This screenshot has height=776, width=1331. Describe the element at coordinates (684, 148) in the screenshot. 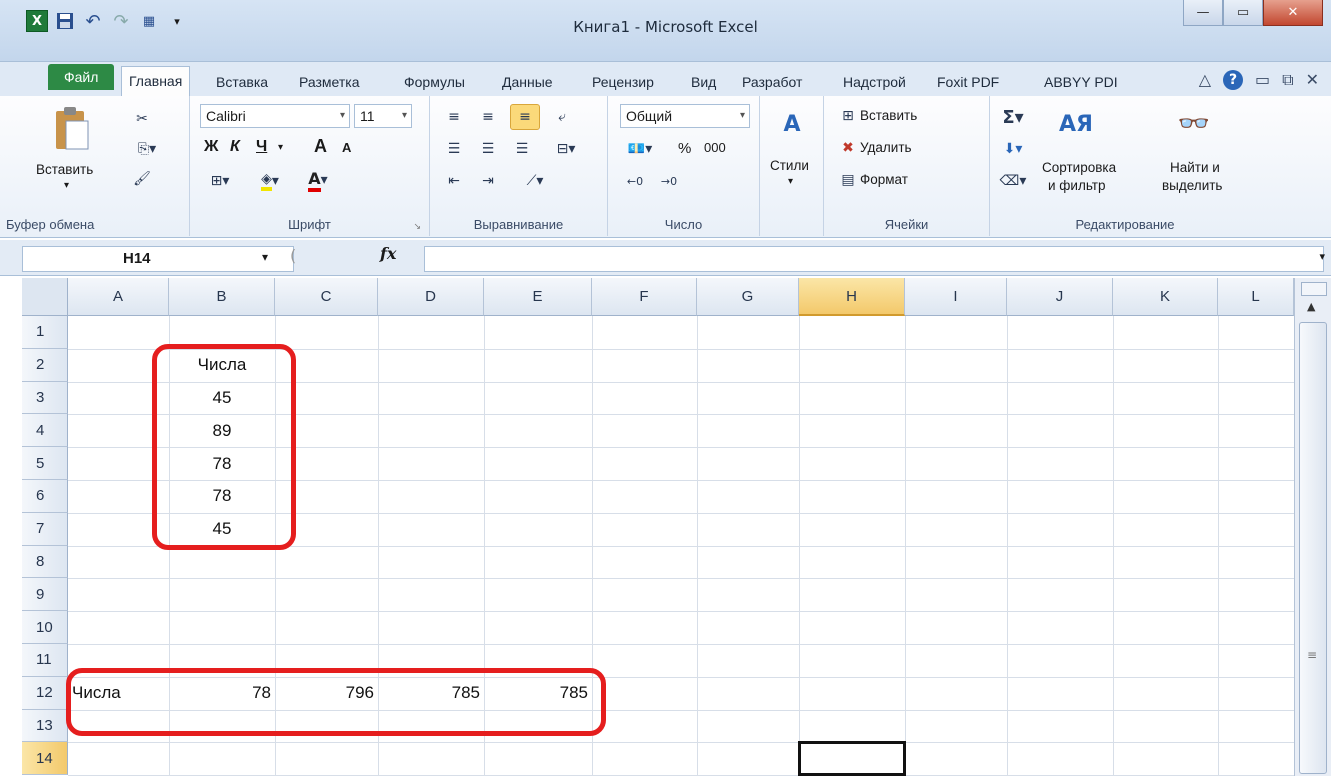

I see `percent-button: %` at that location.